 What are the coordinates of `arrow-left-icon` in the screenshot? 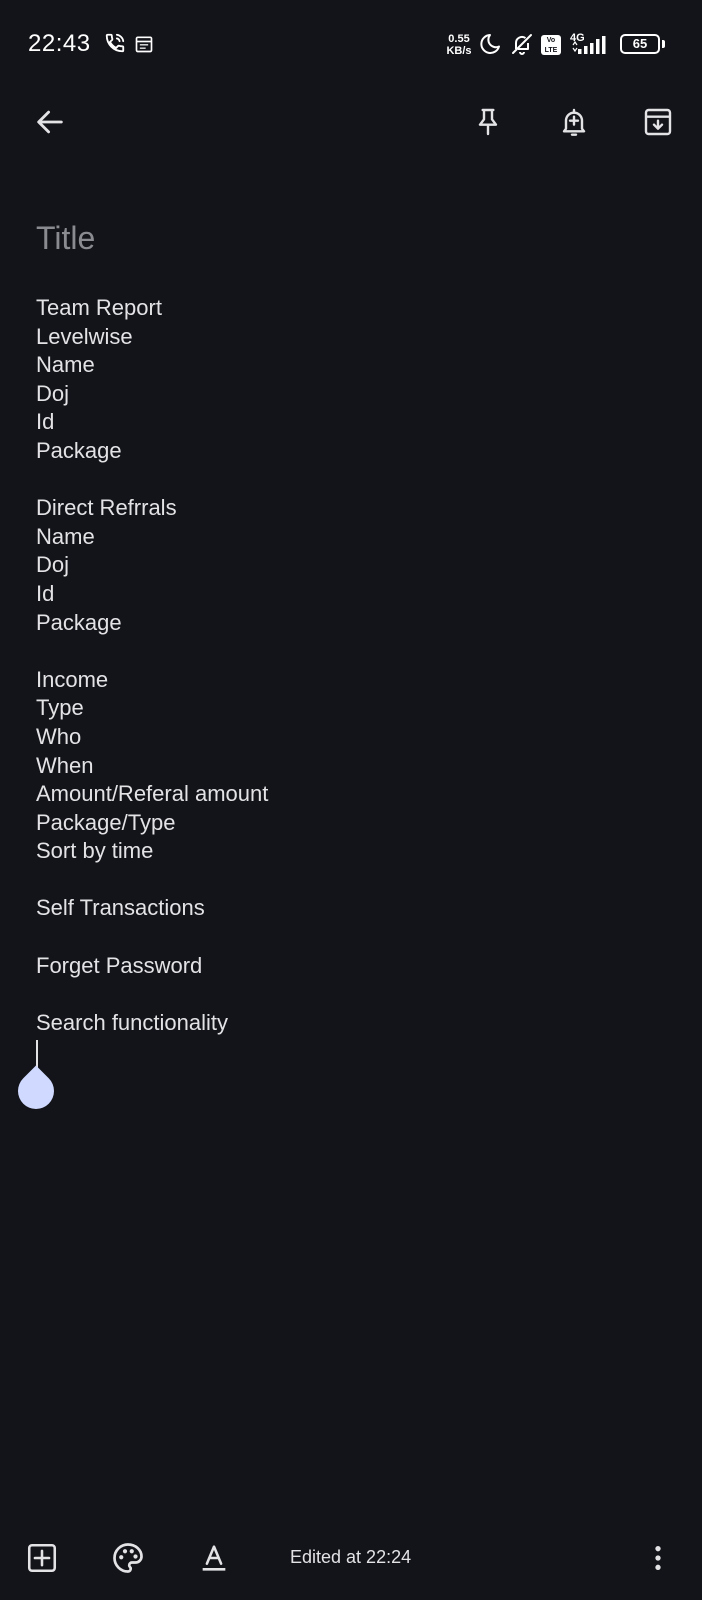 It's located at (50, 122).